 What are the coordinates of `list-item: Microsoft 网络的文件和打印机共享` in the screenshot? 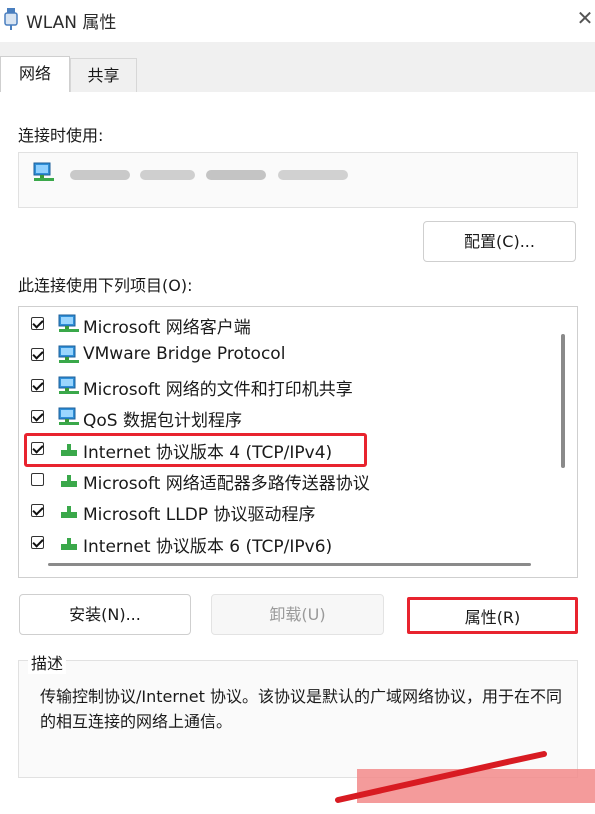 It's located at (287, 386).